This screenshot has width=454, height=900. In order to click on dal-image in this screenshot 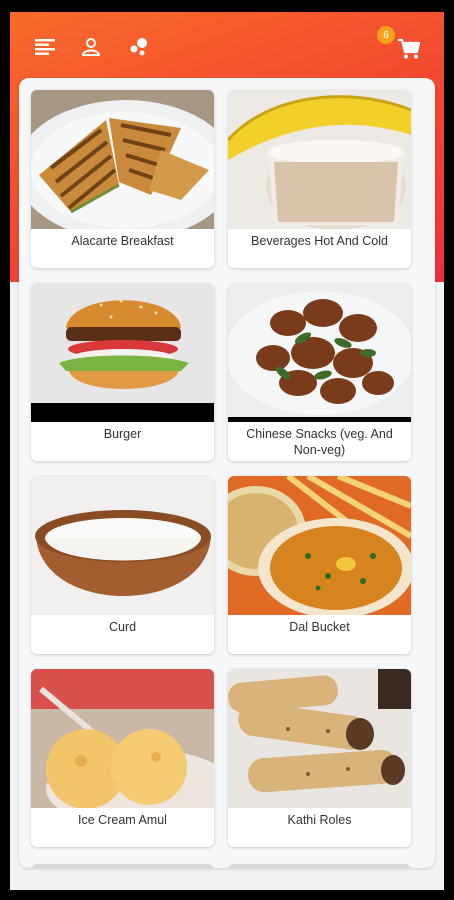, I will do `click(319, 545)`.